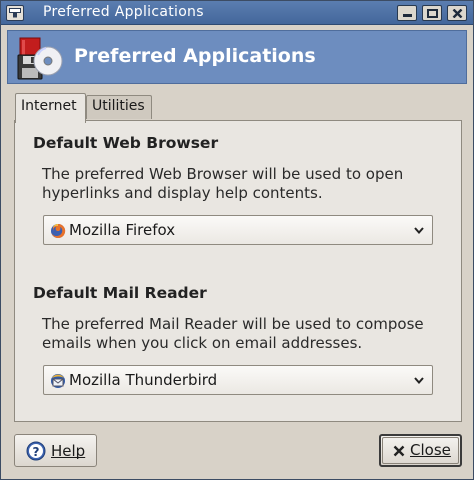 The width and height of the screenshot is (474, 480). I want to click on browser-section-title: Default Web Browser, so click(126, 143).